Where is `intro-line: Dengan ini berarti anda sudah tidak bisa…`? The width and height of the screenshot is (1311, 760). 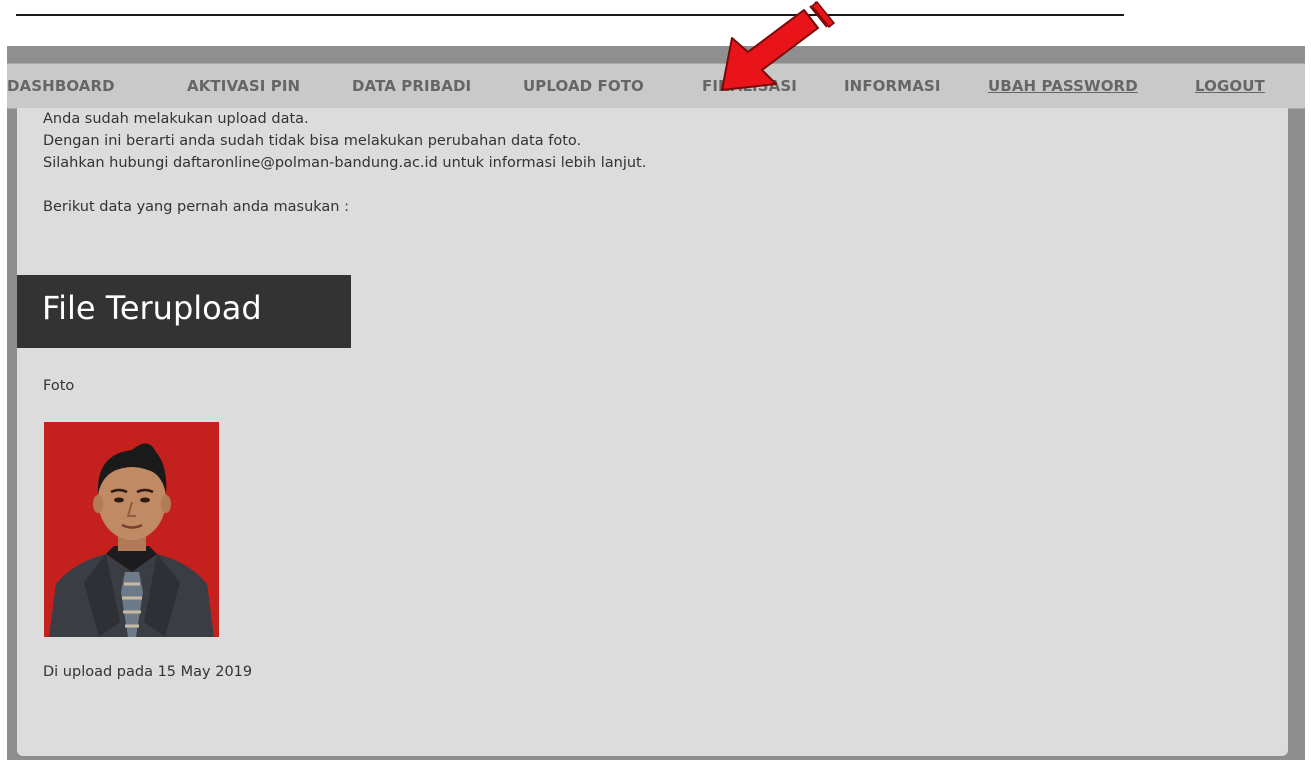 intro-line: Dengan ini berarti anda sudah tidak bisa… is located at coordinates (312, 141).